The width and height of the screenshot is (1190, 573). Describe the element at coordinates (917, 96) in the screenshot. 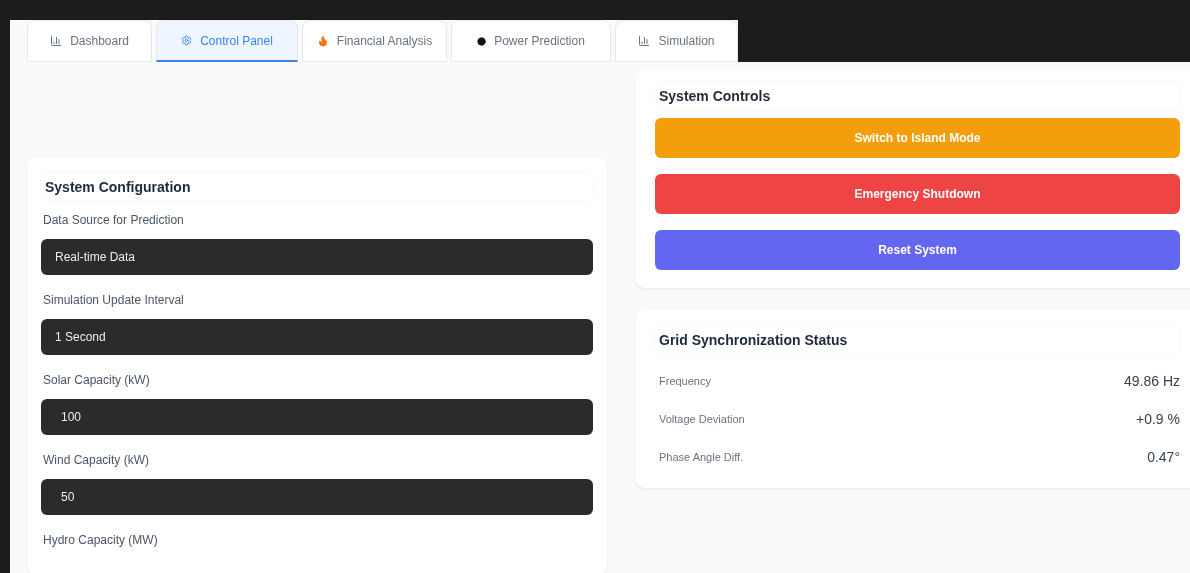

I see `card-title: System Controls` at that location.